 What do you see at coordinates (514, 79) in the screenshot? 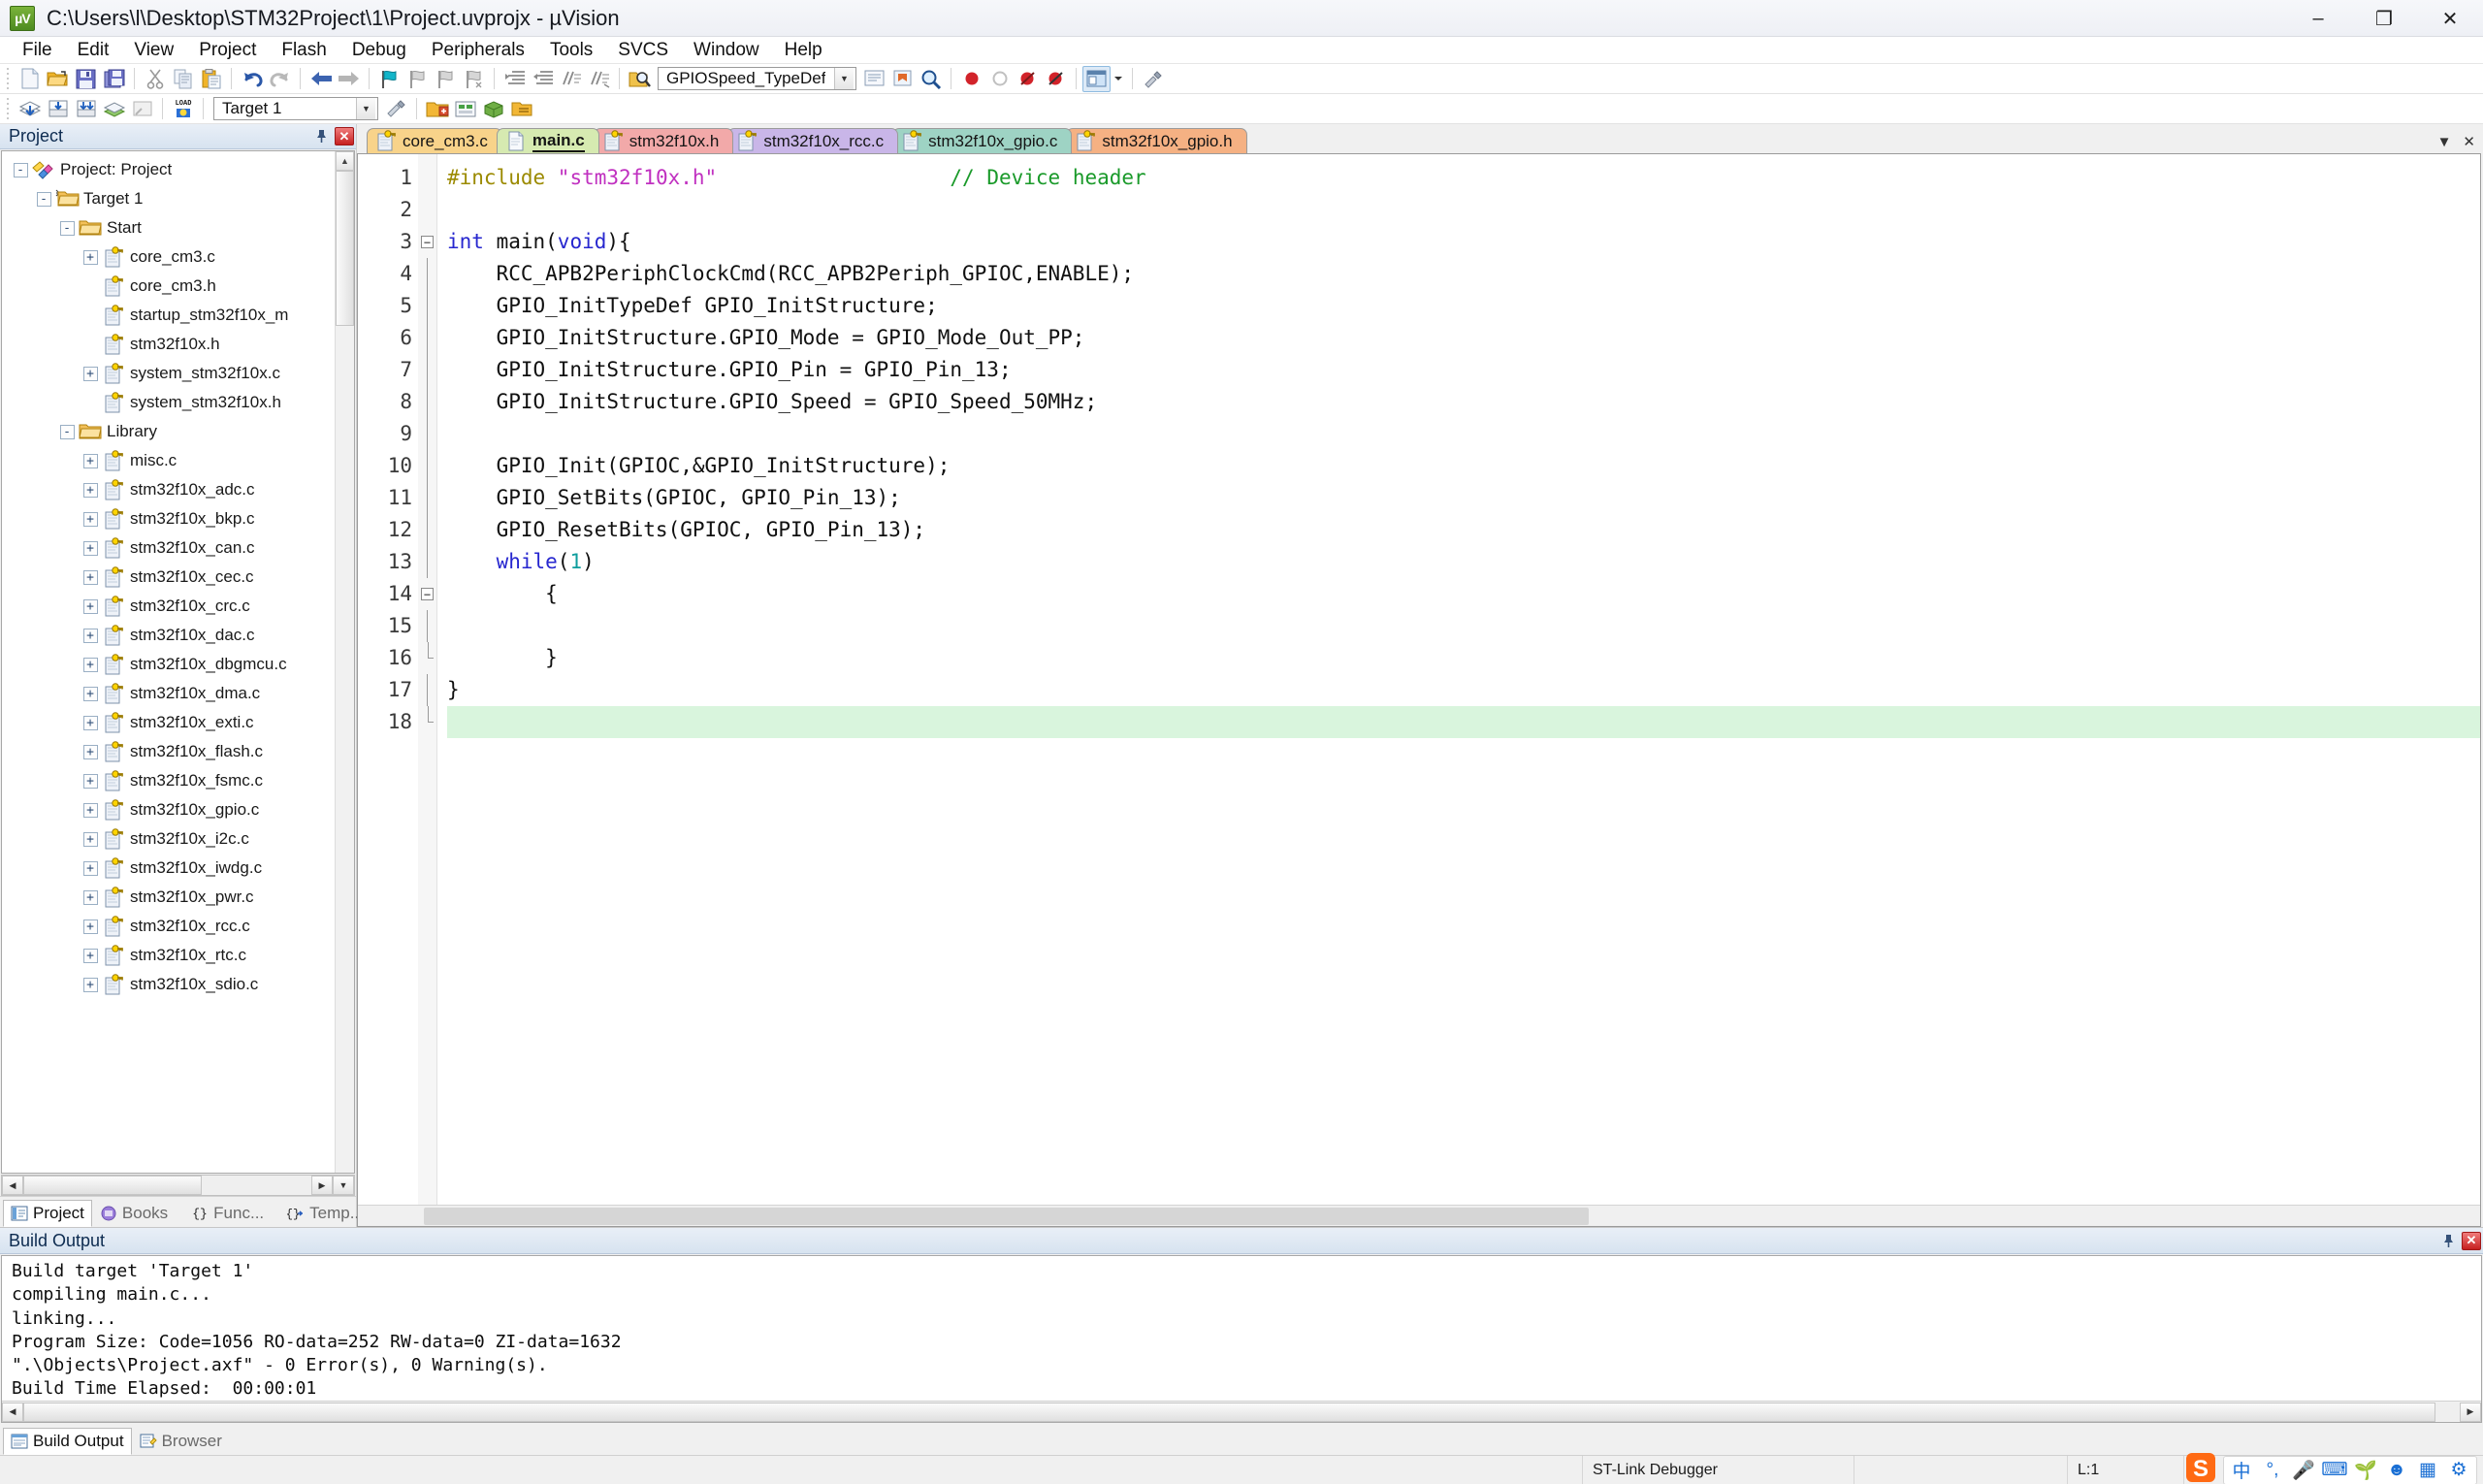
I see `indent-right-icon` at bounding box center [514, 79].